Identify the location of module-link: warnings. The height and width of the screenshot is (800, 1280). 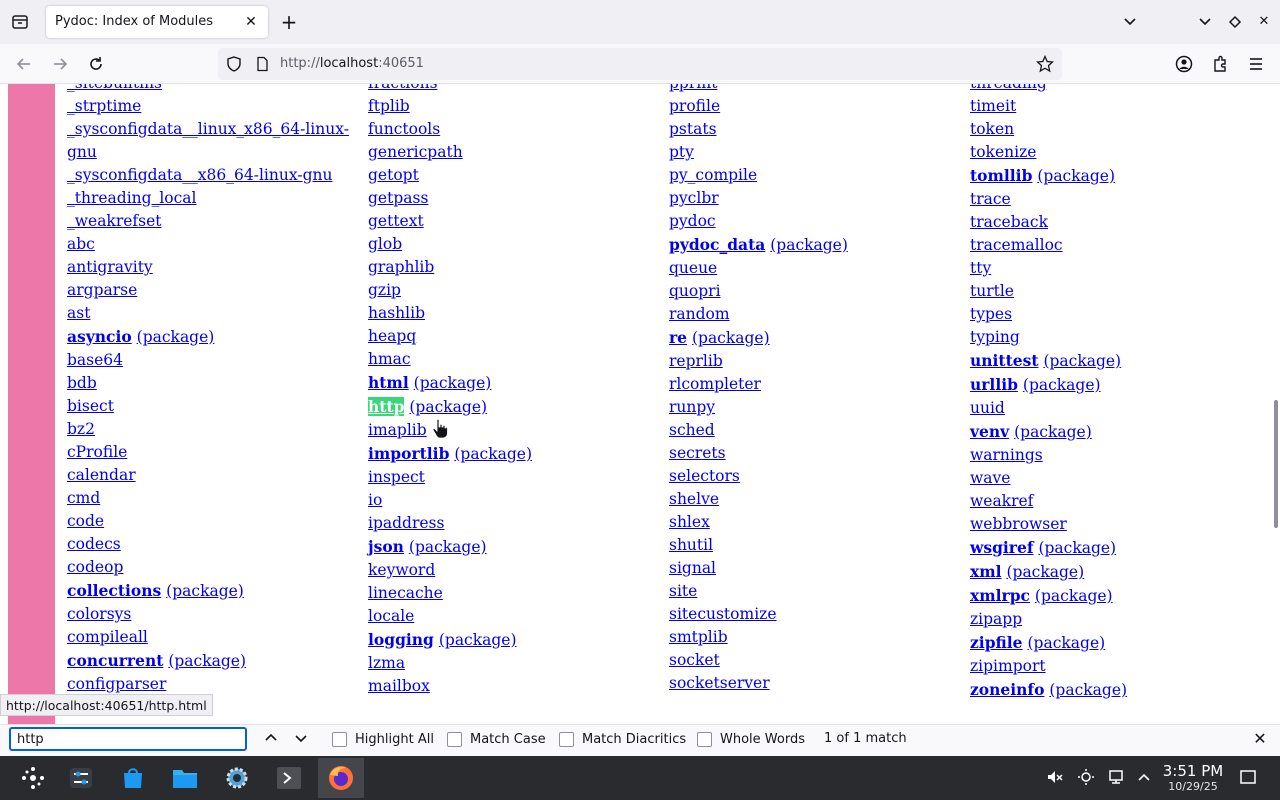
(1006, 455).